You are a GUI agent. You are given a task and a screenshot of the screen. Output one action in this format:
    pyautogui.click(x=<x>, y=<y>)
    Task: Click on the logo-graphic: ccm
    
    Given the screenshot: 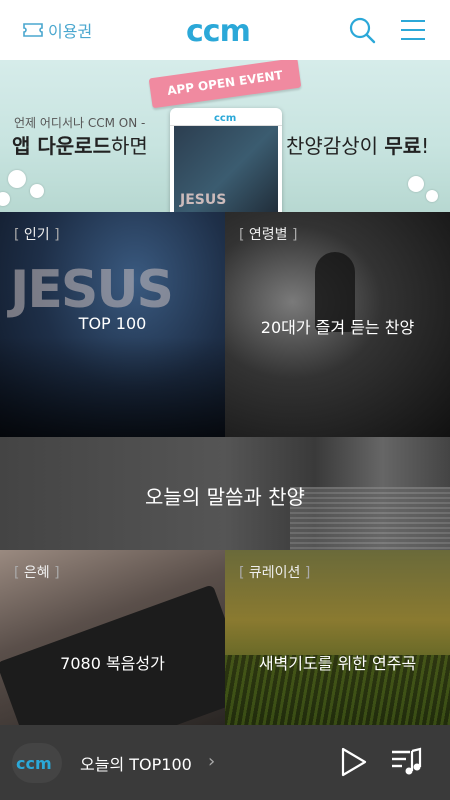 What is the action you would take?
    pyautogui.click(x=218, y=31)
    